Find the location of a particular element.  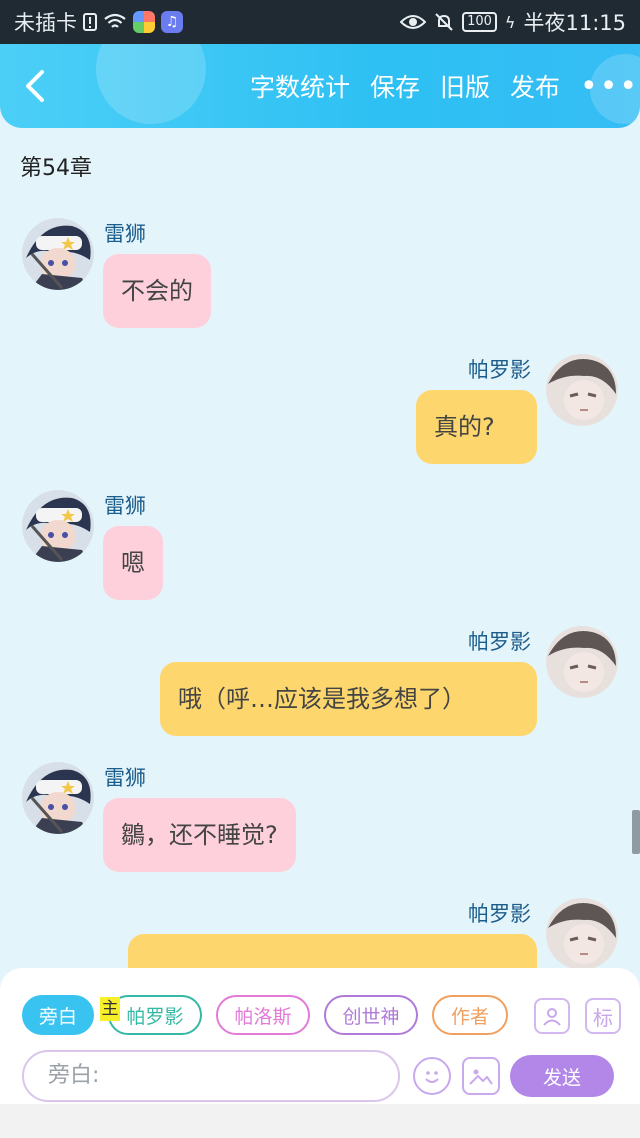

decor-bubble is located at coordinates (151, 84).